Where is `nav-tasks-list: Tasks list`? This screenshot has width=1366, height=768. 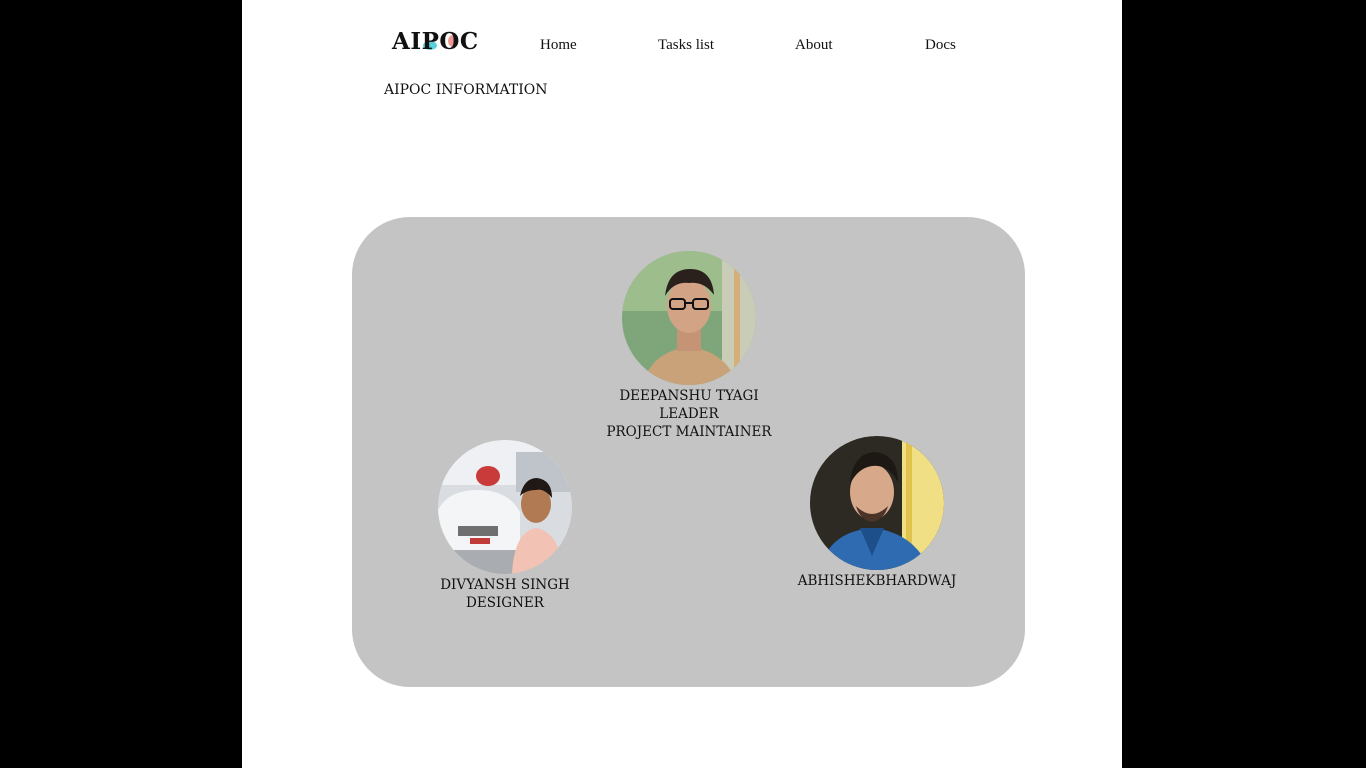
nav-tasks-list: Tasks list is located at coordinates (686, 45).